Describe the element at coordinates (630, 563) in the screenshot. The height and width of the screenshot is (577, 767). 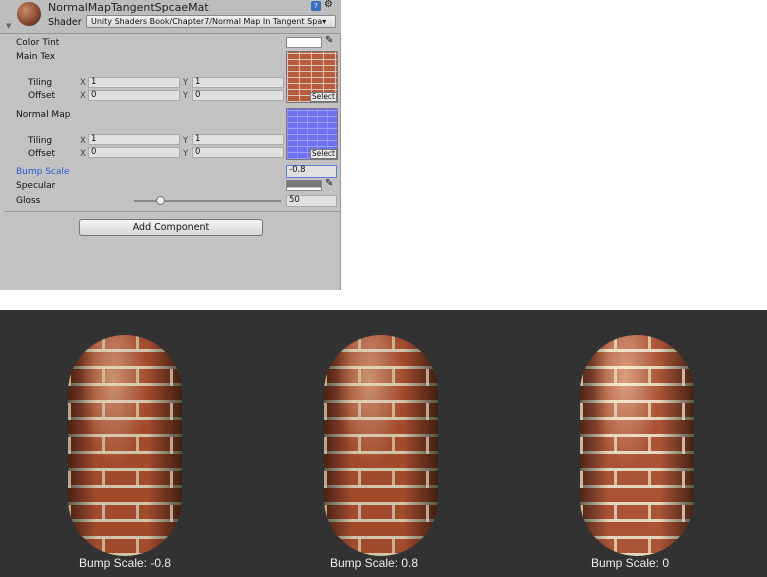
I see `caption: Bump Scale: 0` at that location.